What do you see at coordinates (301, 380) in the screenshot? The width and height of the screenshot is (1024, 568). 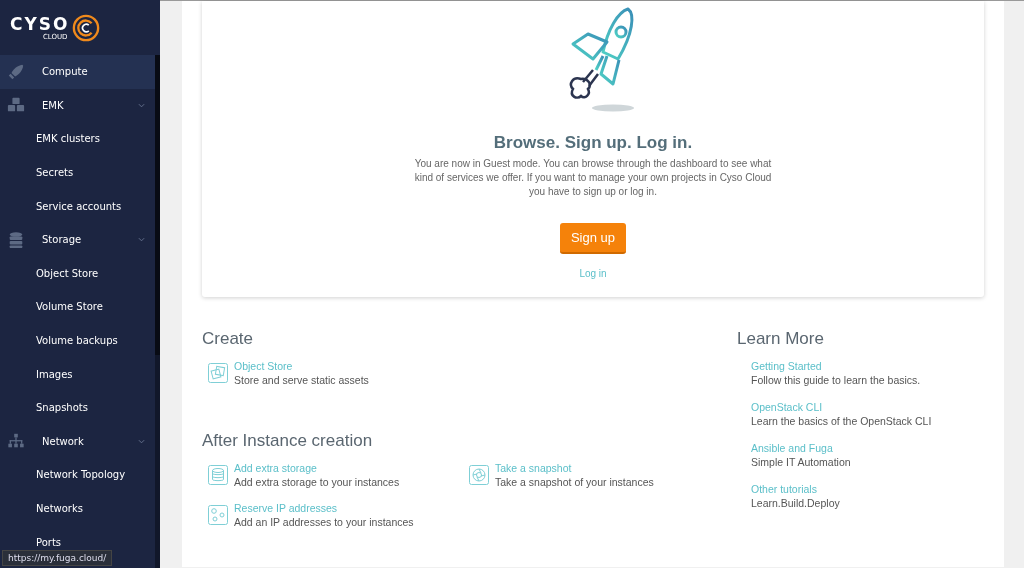 I see `feature-description: Store and serve static assets` at bounding box center [301, 380].